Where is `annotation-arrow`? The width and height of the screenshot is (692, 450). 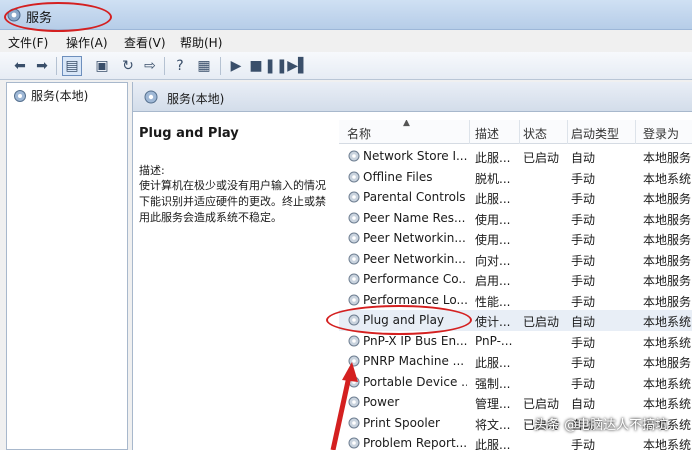 annotation-arrow is located at coordinates (344, 406).